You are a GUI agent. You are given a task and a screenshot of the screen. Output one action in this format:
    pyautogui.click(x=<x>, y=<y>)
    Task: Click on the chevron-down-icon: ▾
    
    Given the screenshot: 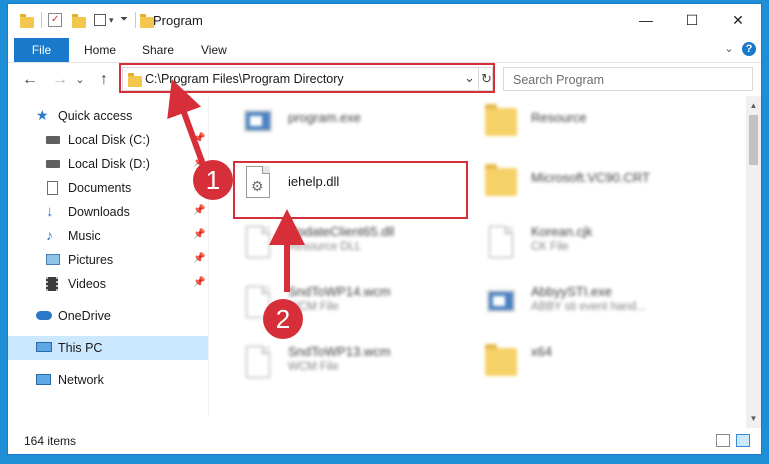 What is the action you would take?
    pyautogui.click(x=111, y=23)
    